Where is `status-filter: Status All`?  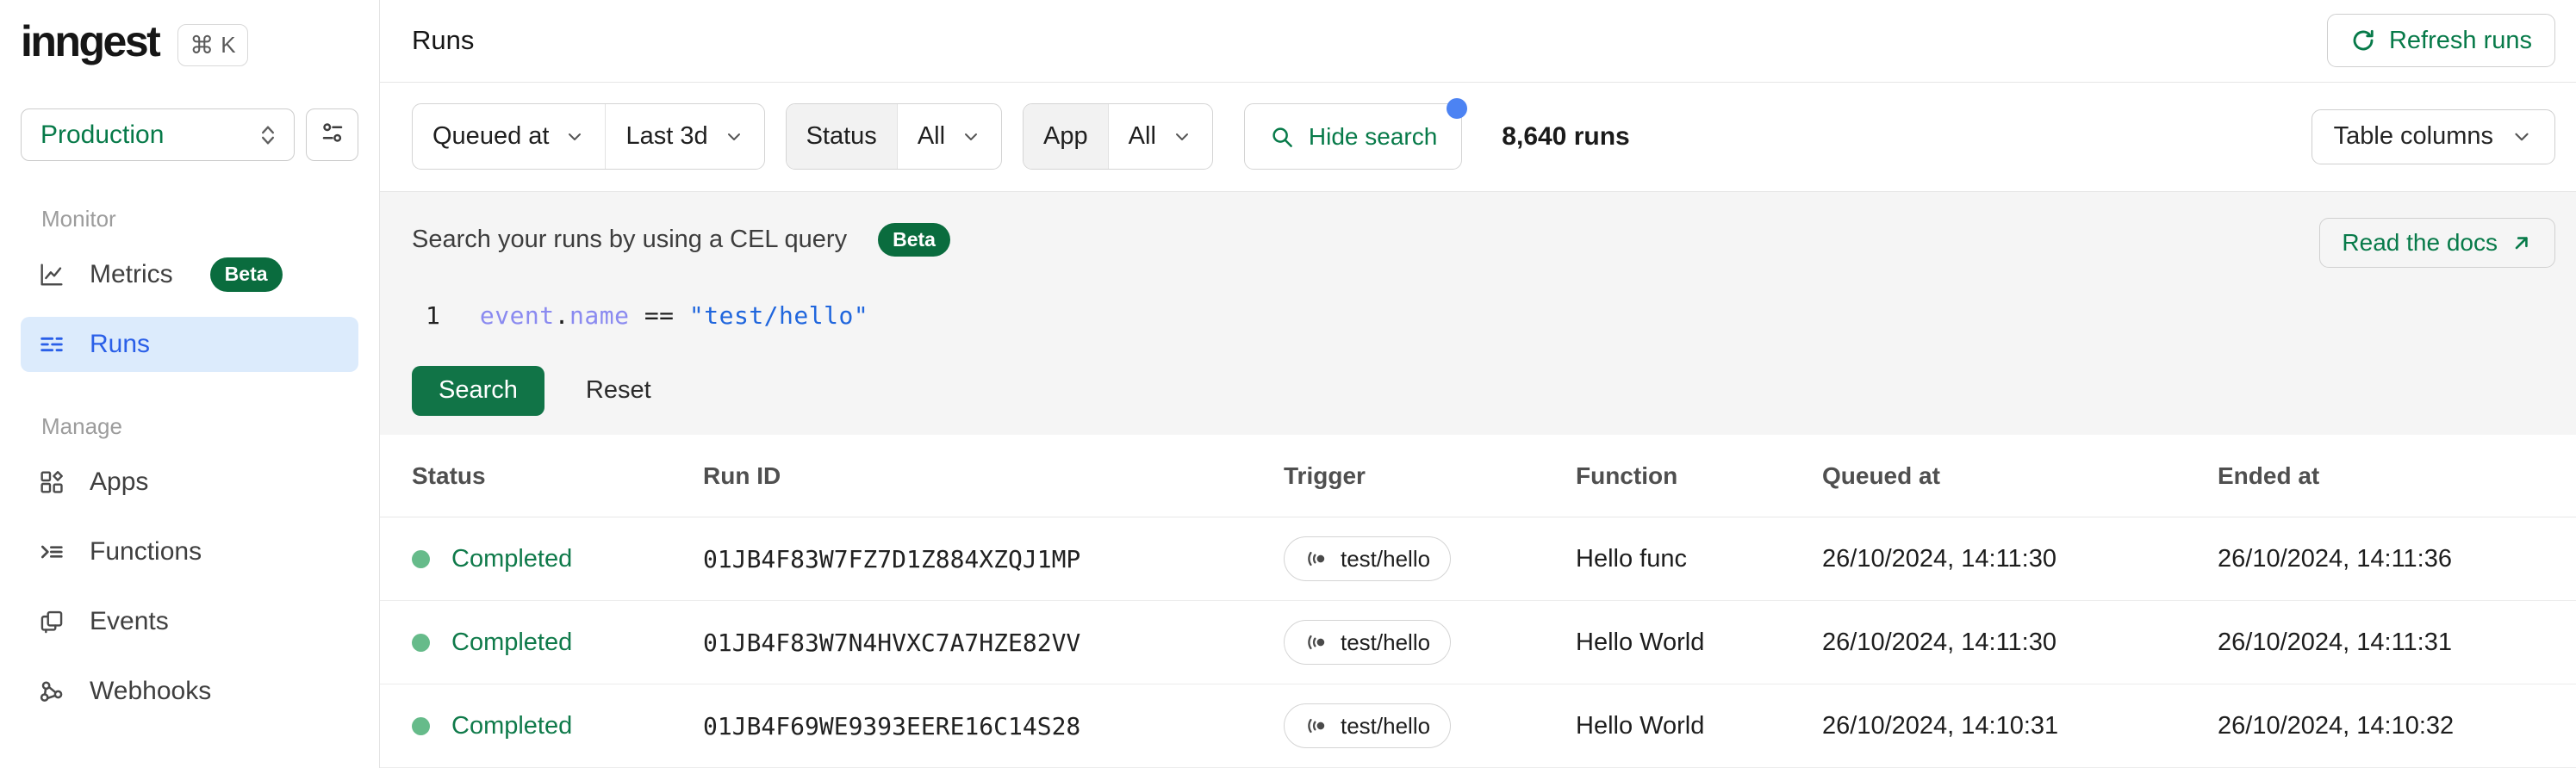
status-filter: Status All is located at coordinates (894, 136).